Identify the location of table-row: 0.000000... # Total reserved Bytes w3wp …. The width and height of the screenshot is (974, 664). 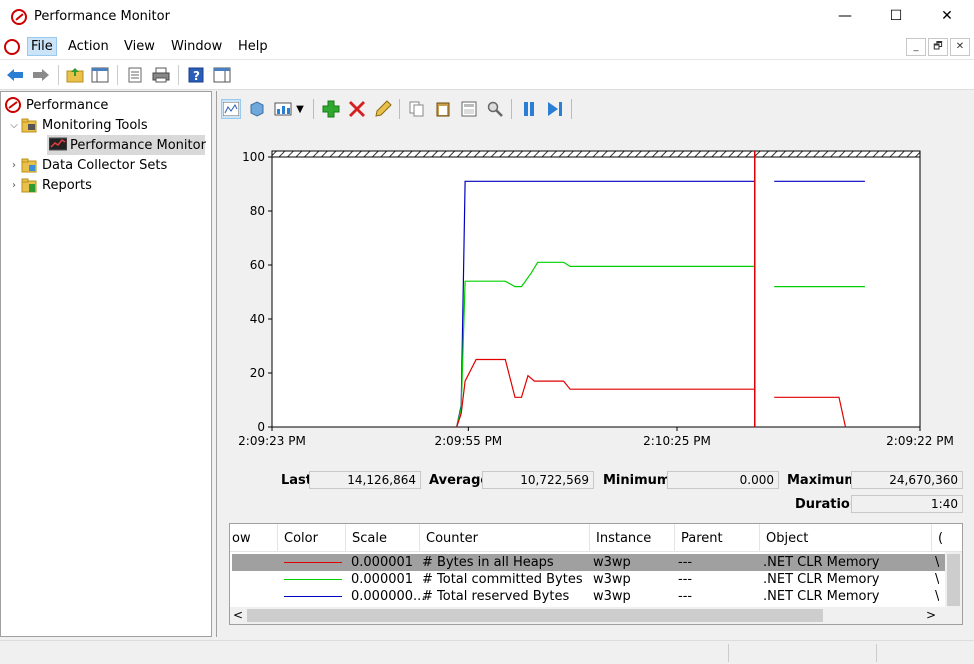
(594, 596).